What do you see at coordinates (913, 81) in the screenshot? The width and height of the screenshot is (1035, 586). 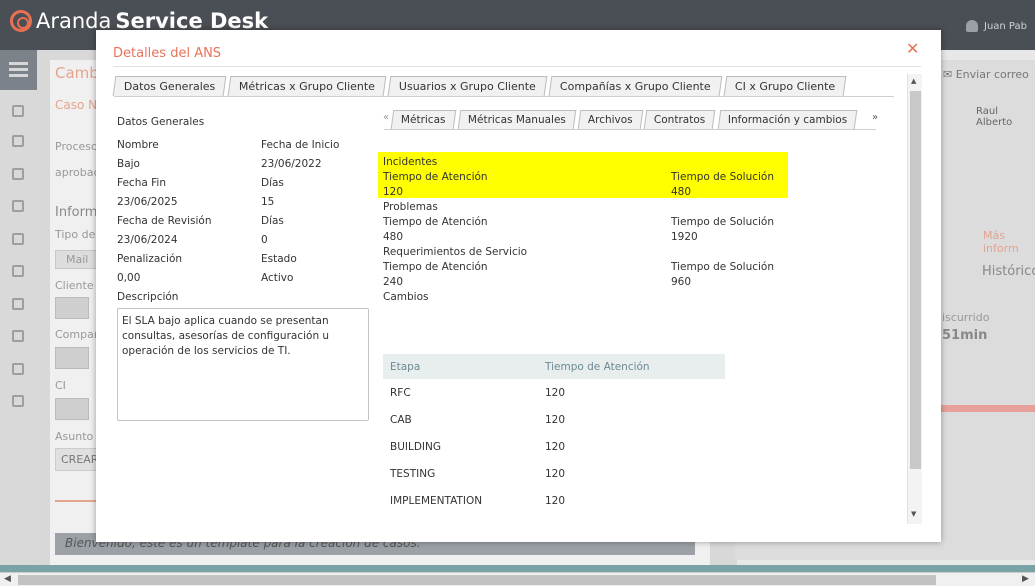 I see `scroll-up-icon: ▲` at bounding box center [913, 81].